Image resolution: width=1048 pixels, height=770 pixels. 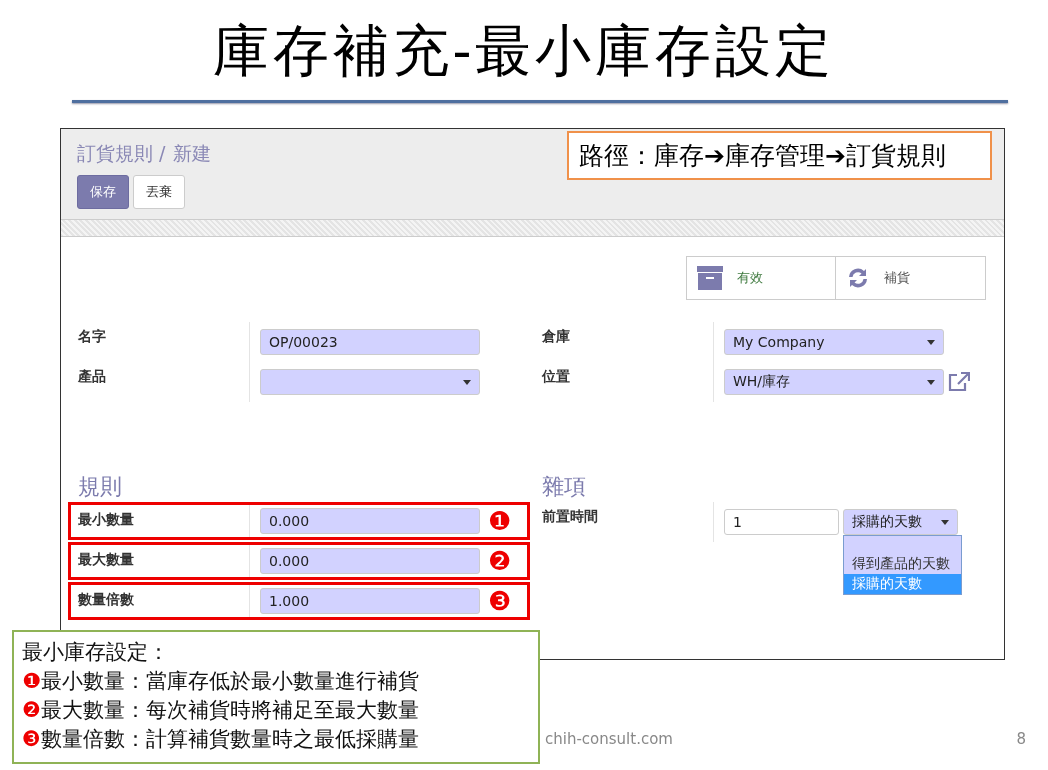 I want to click on field-label: 前置時間, so click(x=628, y=522).